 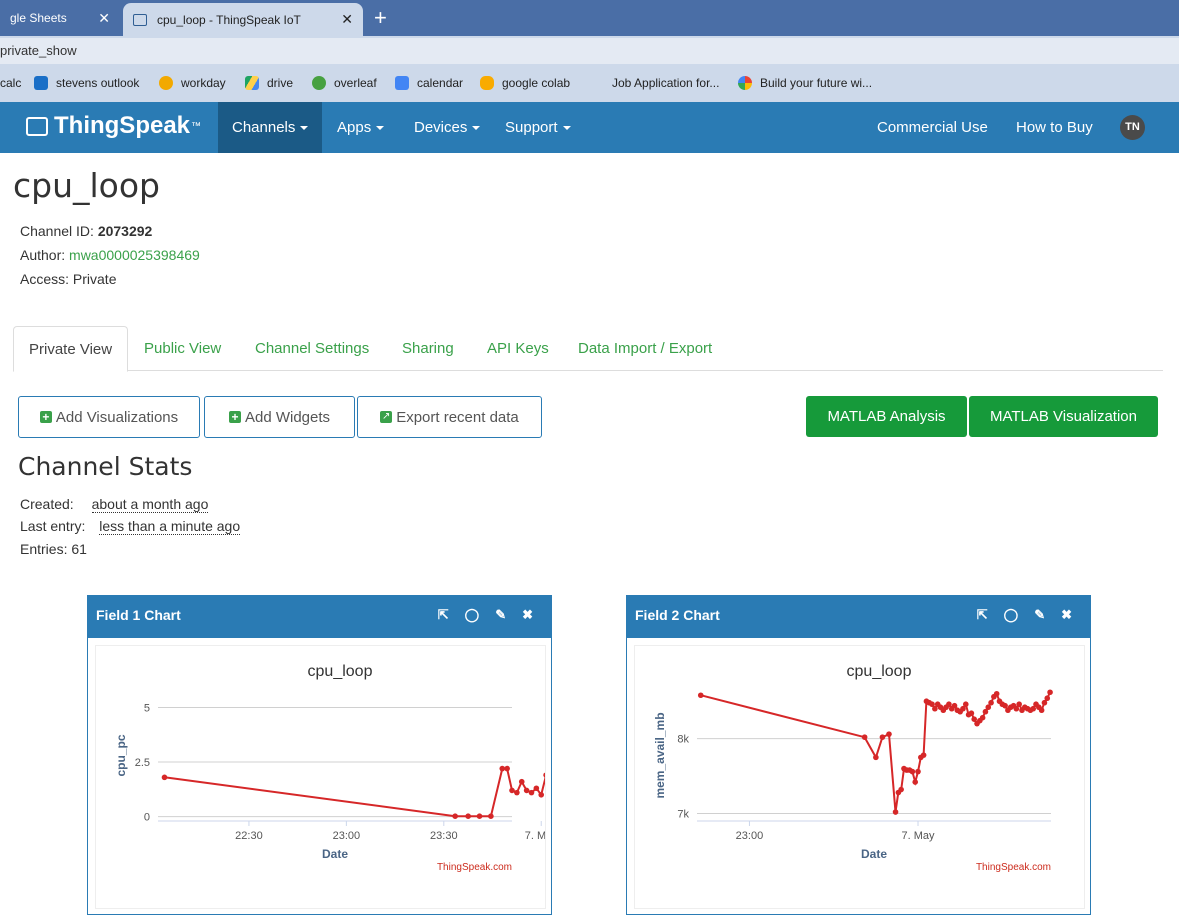 What do you see at coordinates (344, 83) in the screenshot?
I see `bookmark-overleaf: overleaf` at bounding box center [344, 83].